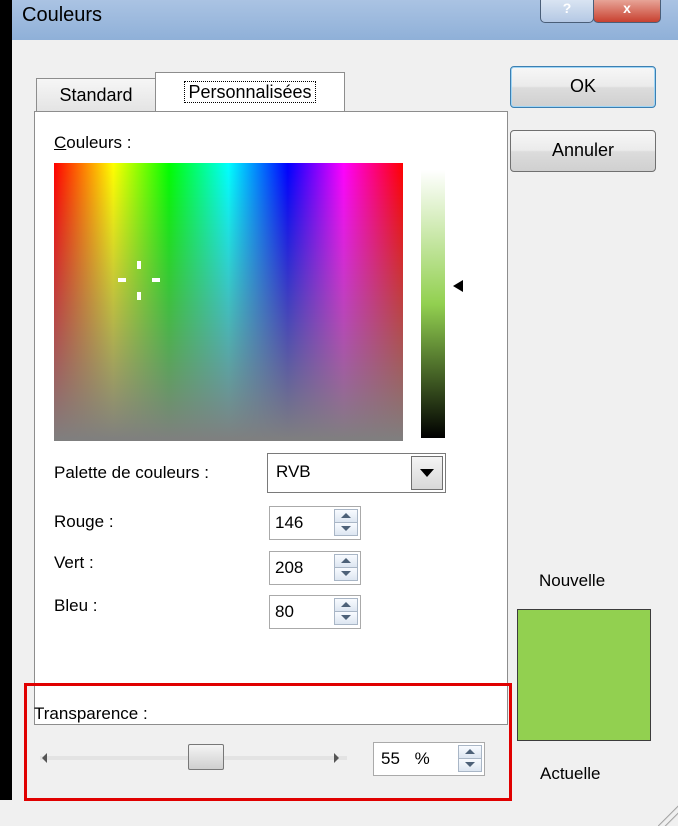  Describe the element at coordinates (62, 15) in the screenshot. I see `dialog-title: Couleurs` at that location.